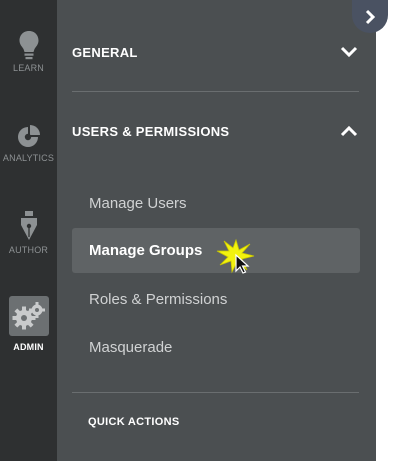 This screenshot has width=398, height=461. Describe the element at coordinates (146, 250) in the screenshot. I see `menu-item-label: Manage Groups` at that location.